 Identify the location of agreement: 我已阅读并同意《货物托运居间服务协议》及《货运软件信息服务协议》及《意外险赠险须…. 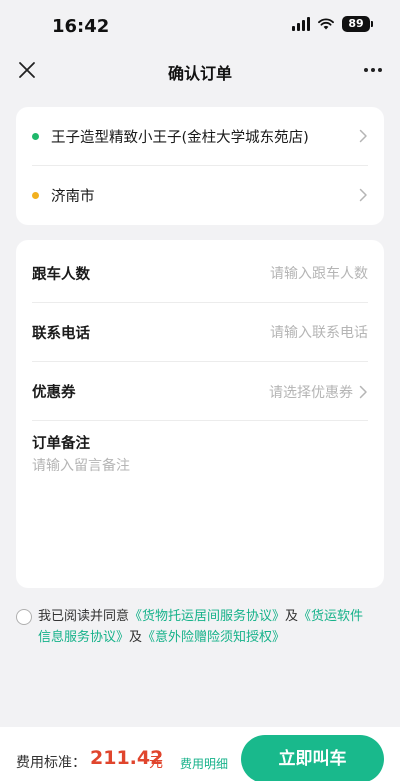
(196, 627).